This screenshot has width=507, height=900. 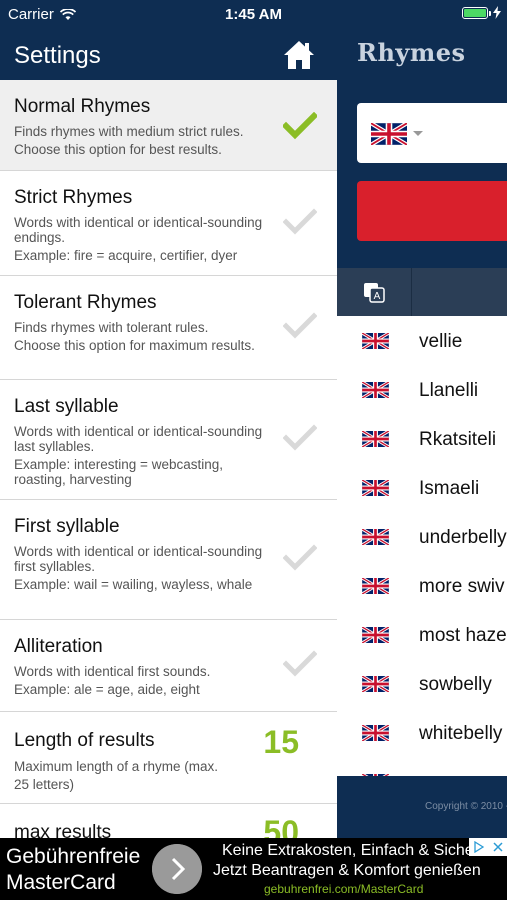 What do you see at coordinates (449, 390) in the screenshot?
I see `result-word: Llanelli` at bounding box center [449, 390].